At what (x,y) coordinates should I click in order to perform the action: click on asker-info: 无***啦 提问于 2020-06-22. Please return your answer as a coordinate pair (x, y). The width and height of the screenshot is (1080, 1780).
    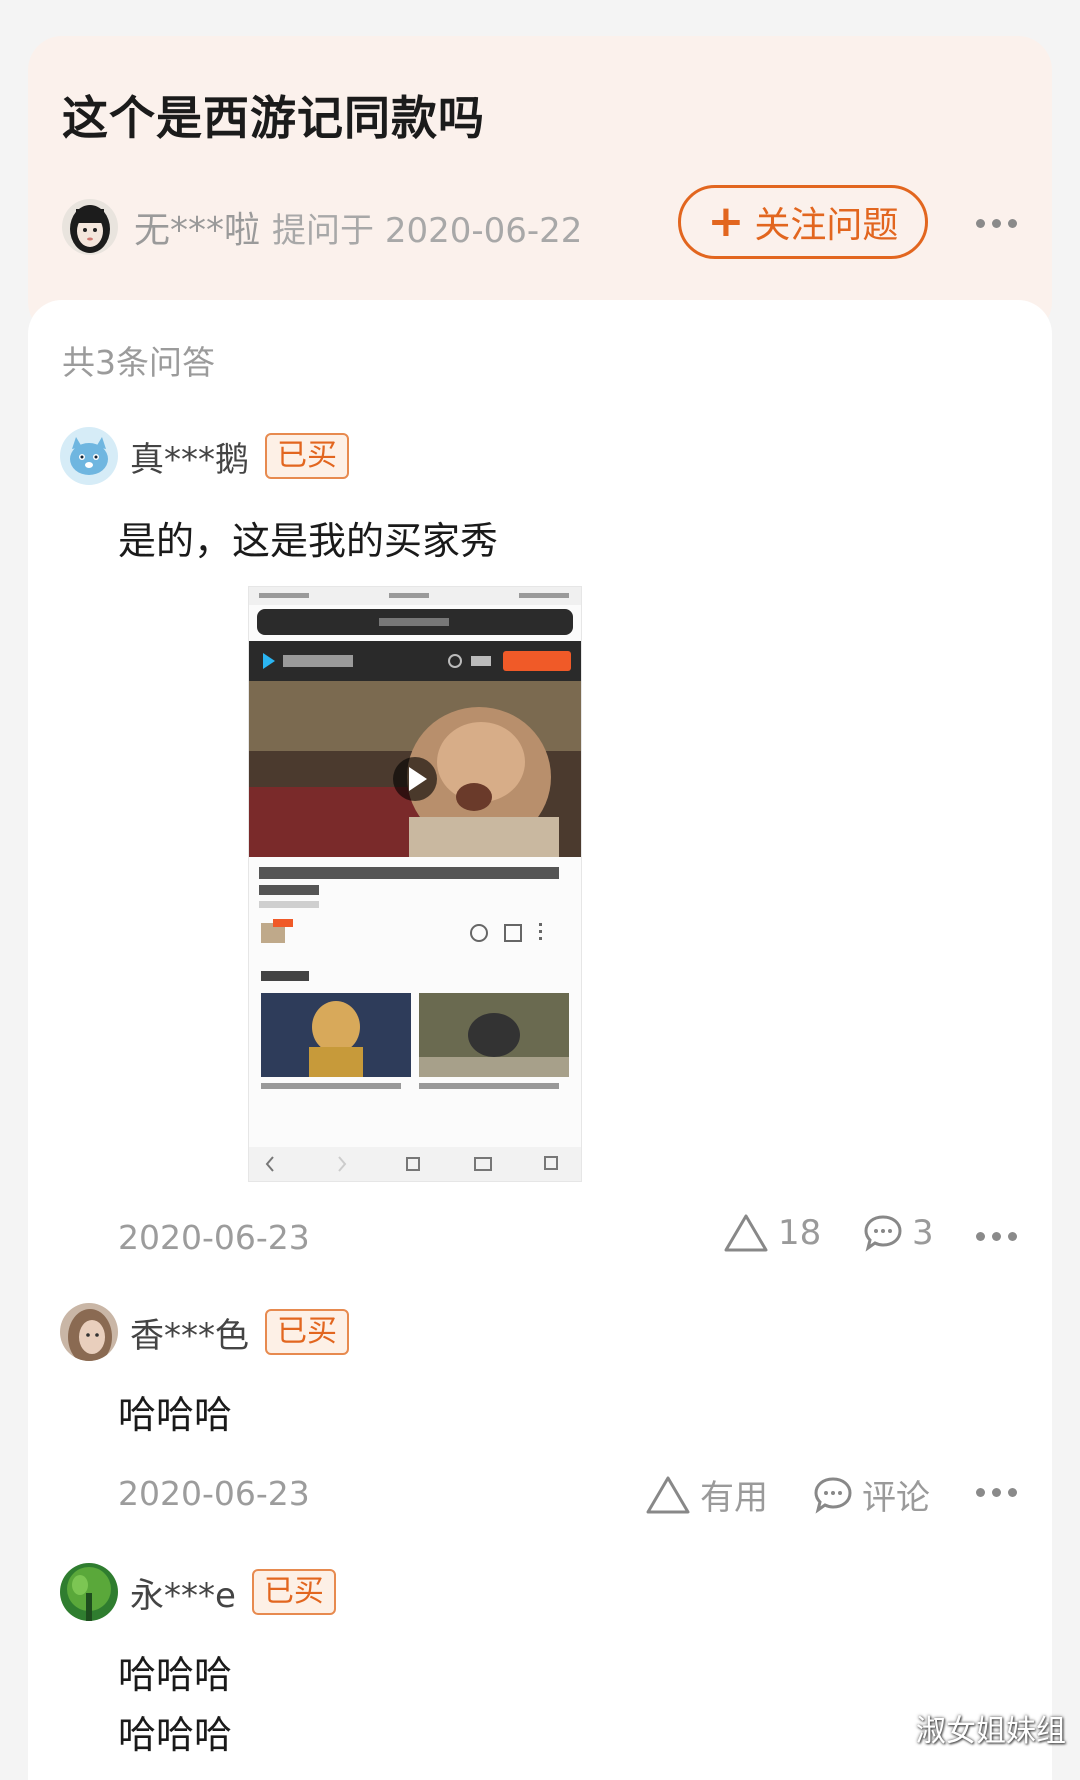
    Looking at the image, I should click on (322, 227).